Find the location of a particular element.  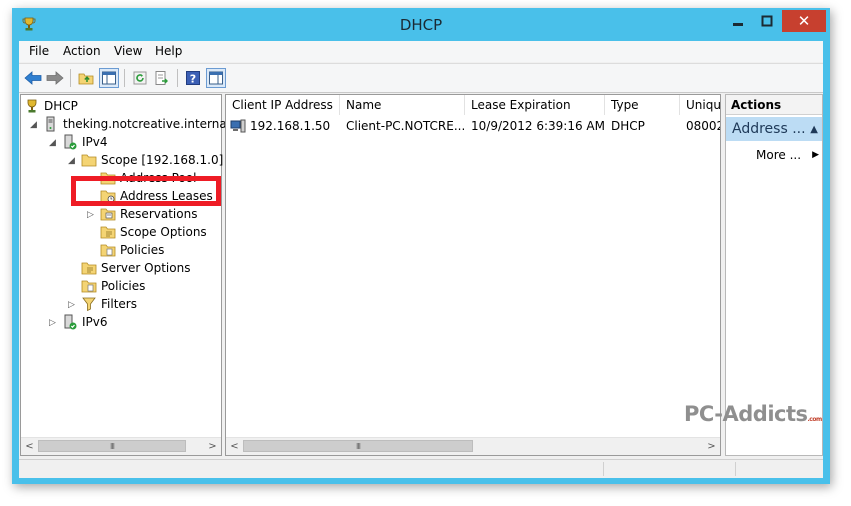

tree-item-scope: Scope [192.168.1.0] no is located at coordinates (161, 160).